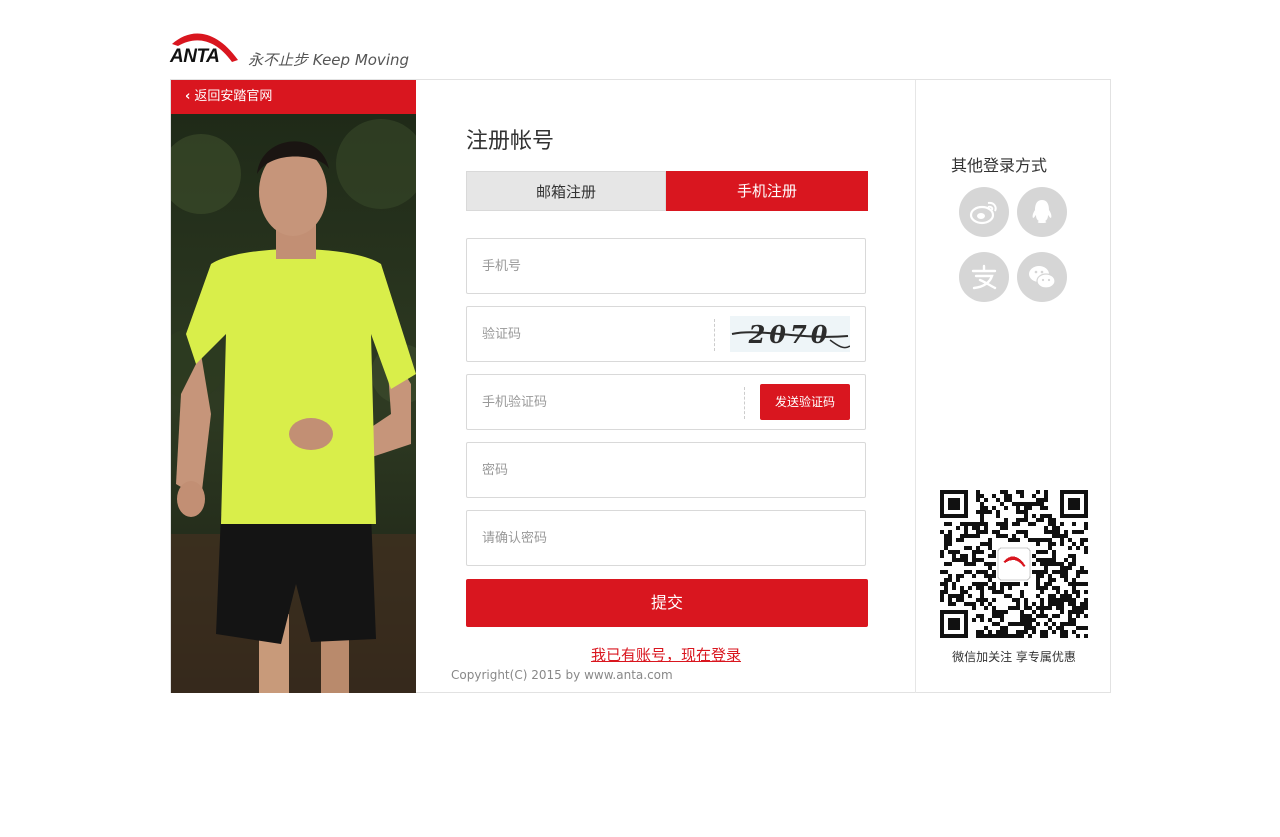  I want to click on confirm-password-field, so click(666, 538).